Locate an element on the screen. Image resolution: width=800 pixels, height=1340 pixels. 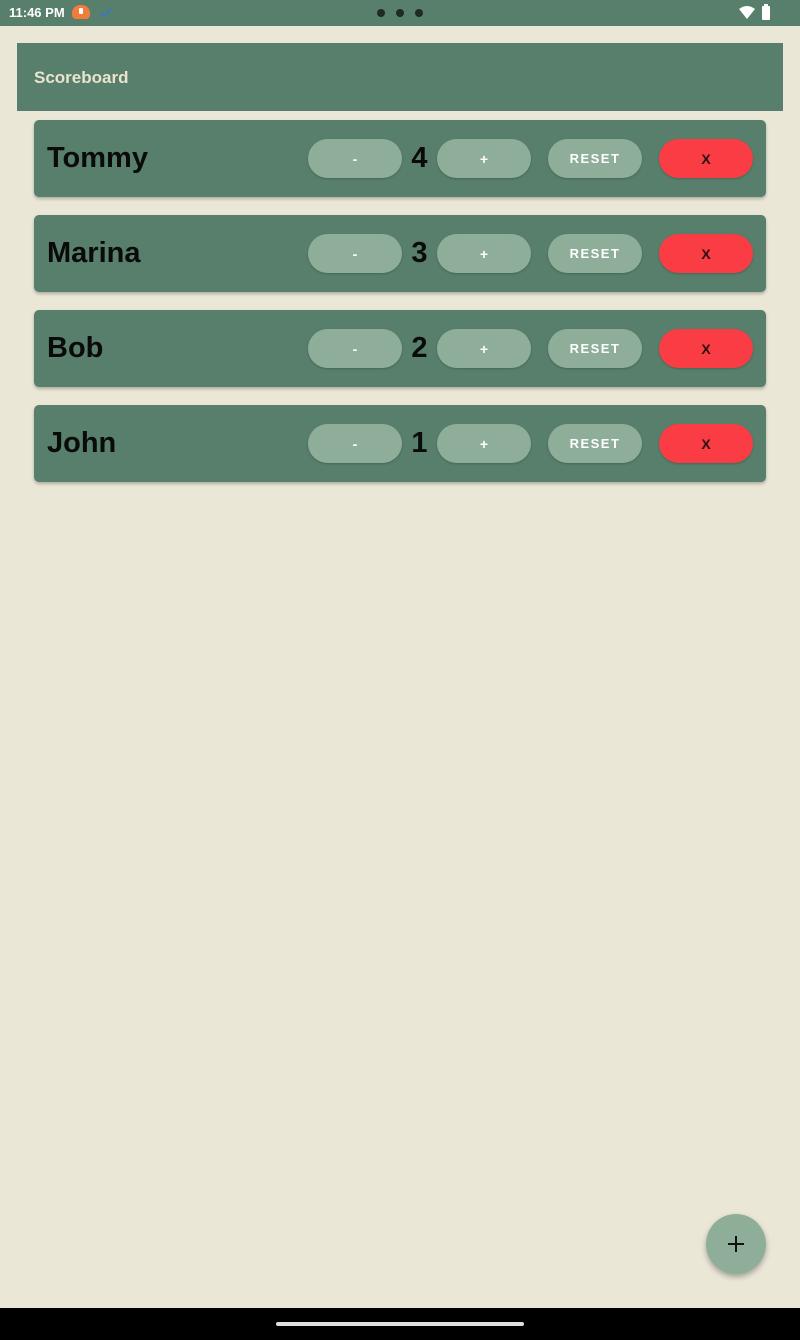
player-name: Bob is located at coordinates (75, 348).